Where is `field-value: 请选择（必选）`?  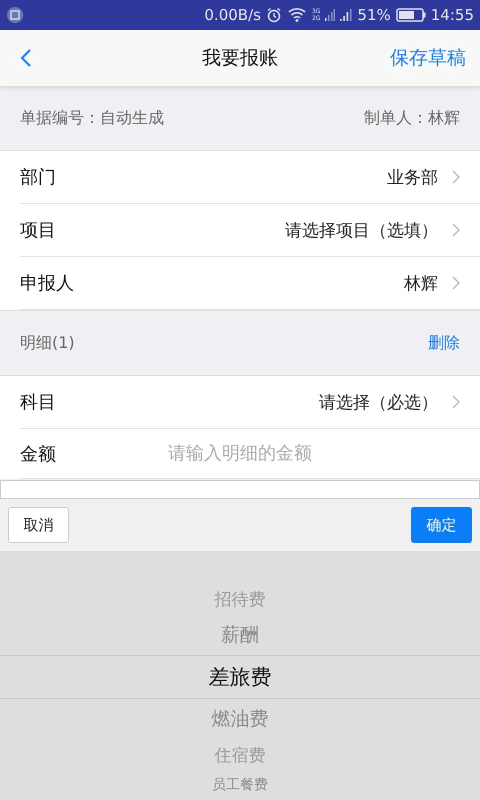 field-value: 请选择（必选） is located at coordinates (378, 403).